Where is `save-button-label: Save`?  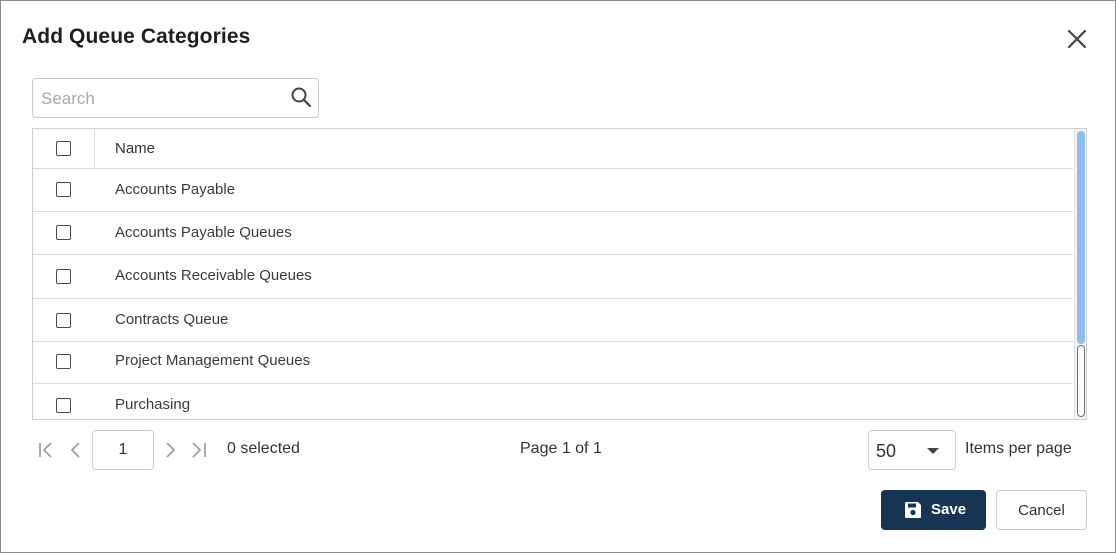
save-button-label: Save is located at coordinates (949, 509).